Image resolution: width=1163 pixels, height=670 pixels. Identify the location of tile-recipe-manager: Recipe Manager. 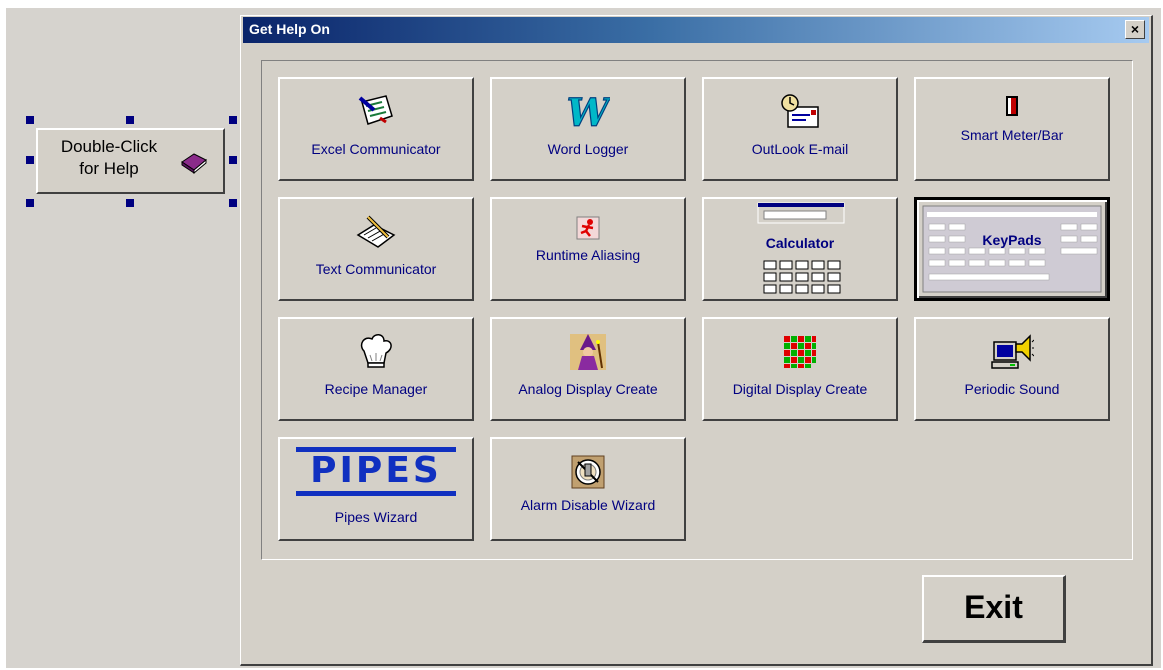
(376, 369).